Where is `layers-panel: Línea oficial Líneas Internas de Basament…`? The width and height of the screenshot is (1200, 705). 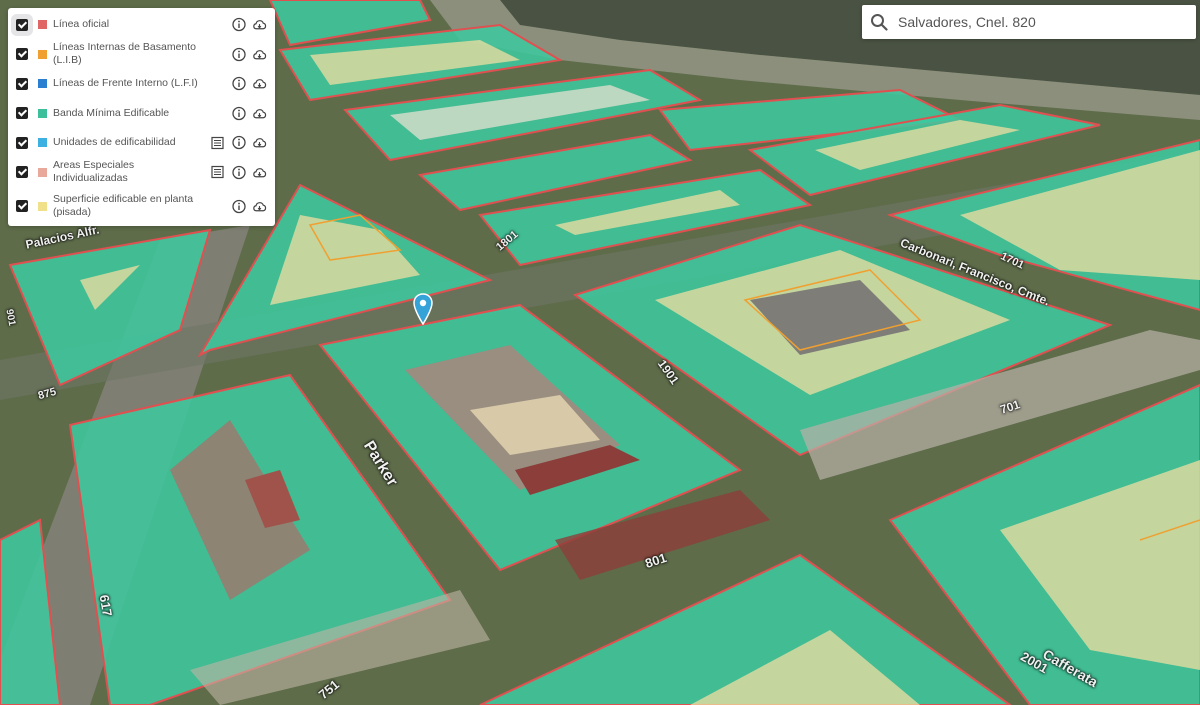 layers-panel: Línea oficial Líneas Internas de Basament… is located at coordinates (141, 117).